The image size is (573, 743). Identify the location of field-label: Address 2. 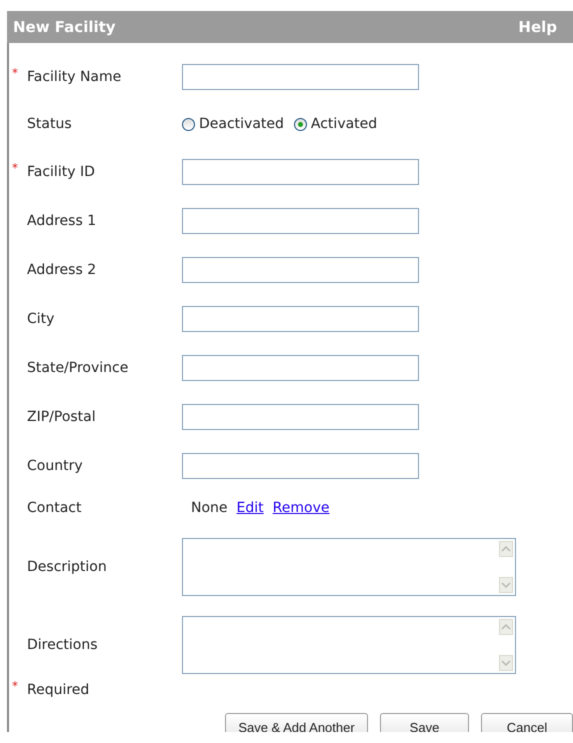
(61, 270).